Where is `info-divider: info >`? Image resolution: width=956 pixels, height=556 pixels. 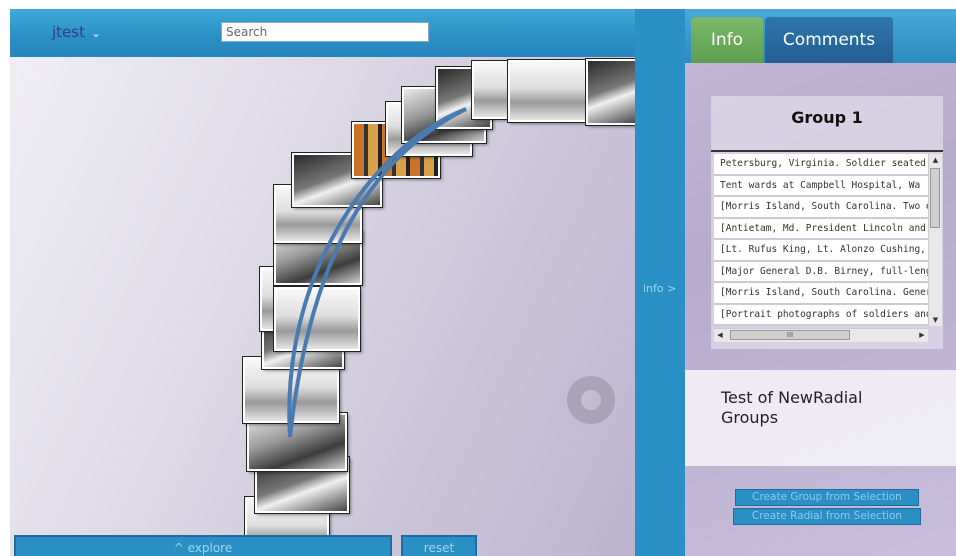
info-divider: info > is located at coordinates (660, 282).